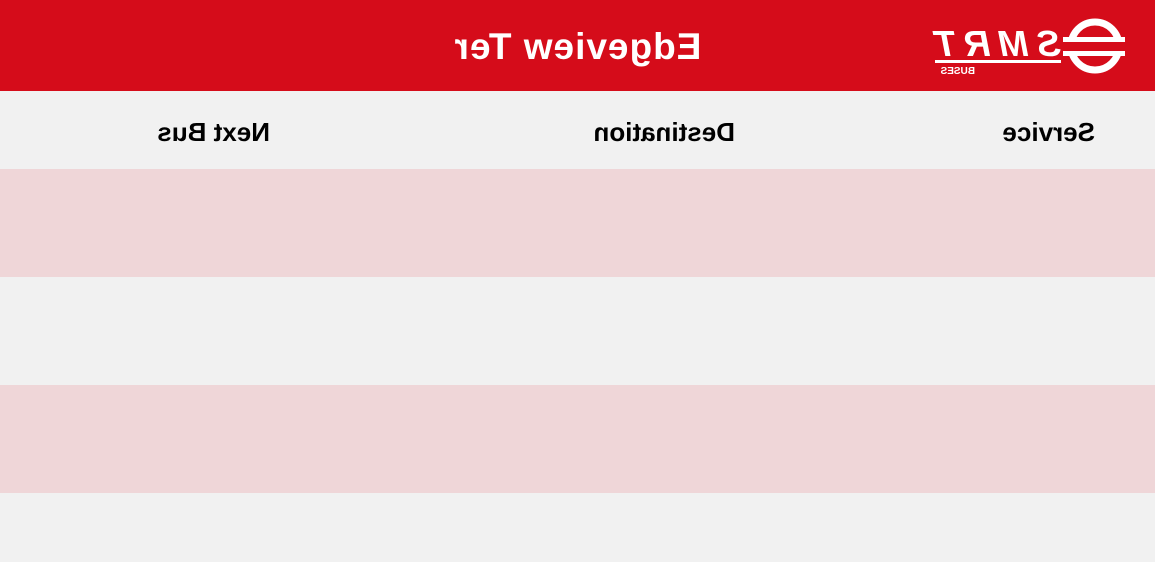  Describe the element at coordinates (577, 130) in the screenshot. I see `column-header-row: Service Destination Next Bus` at that location.